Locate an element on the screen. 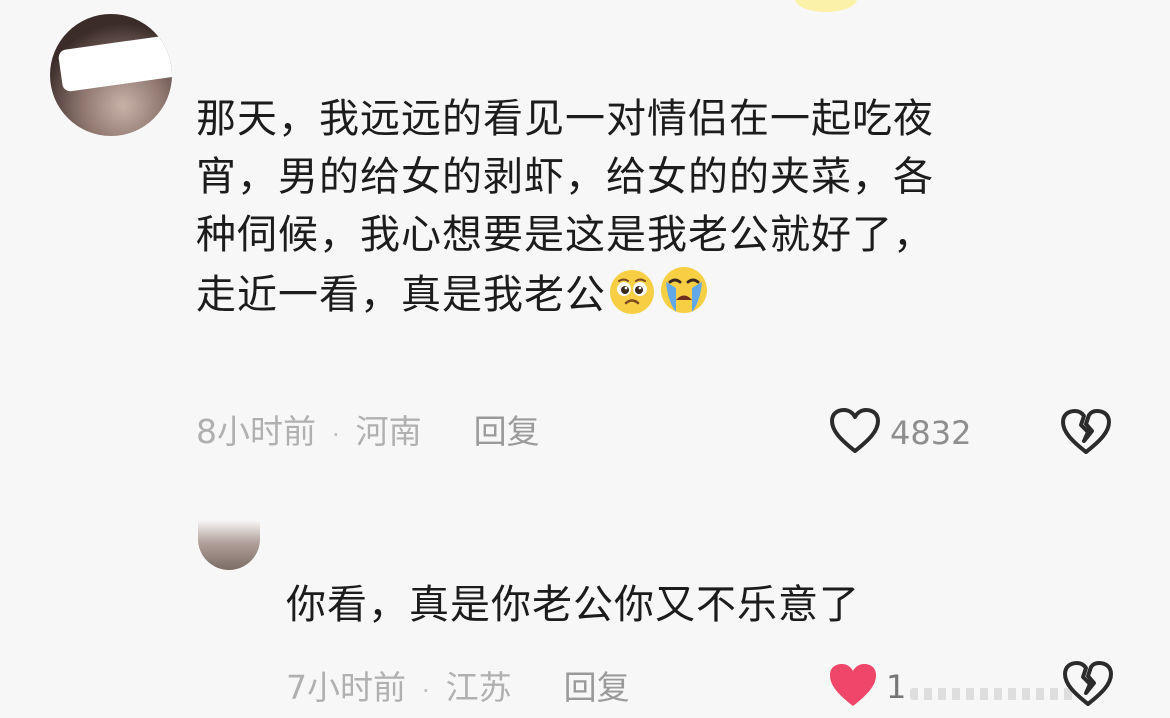  comment-line-4: 走近一看，真是我老公 is located at coordinates (401, 295).